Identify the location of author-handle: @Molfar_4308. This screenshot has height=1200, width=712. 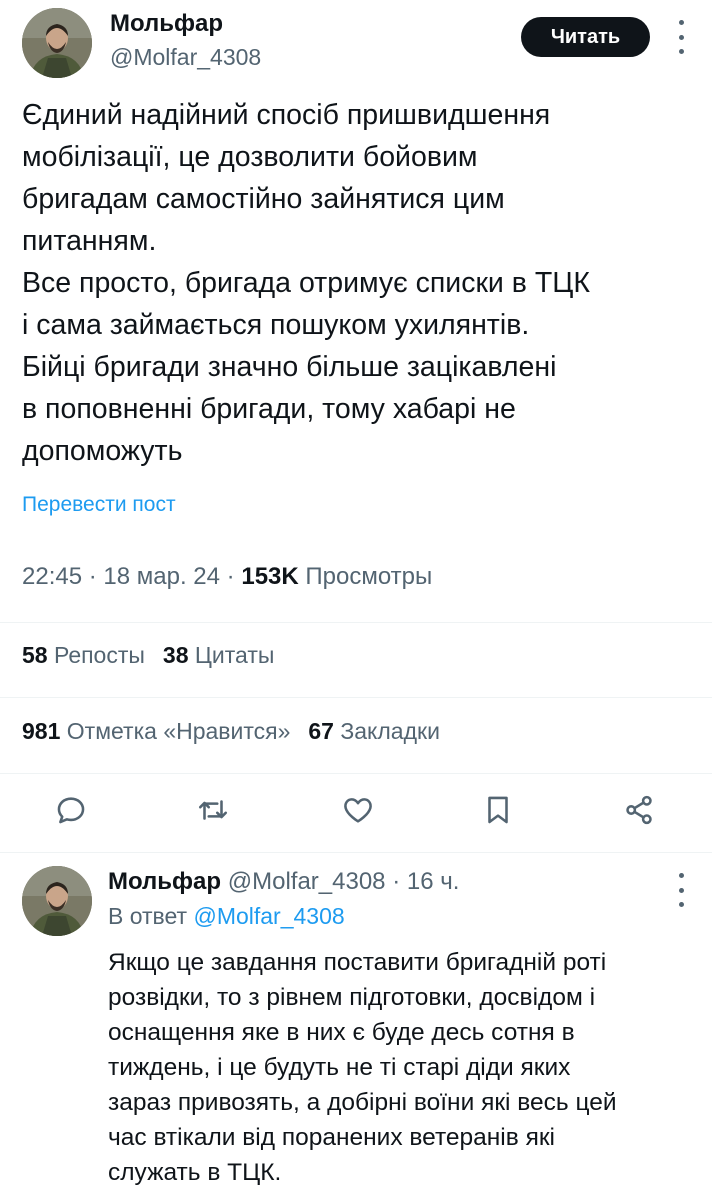
(185, 57).